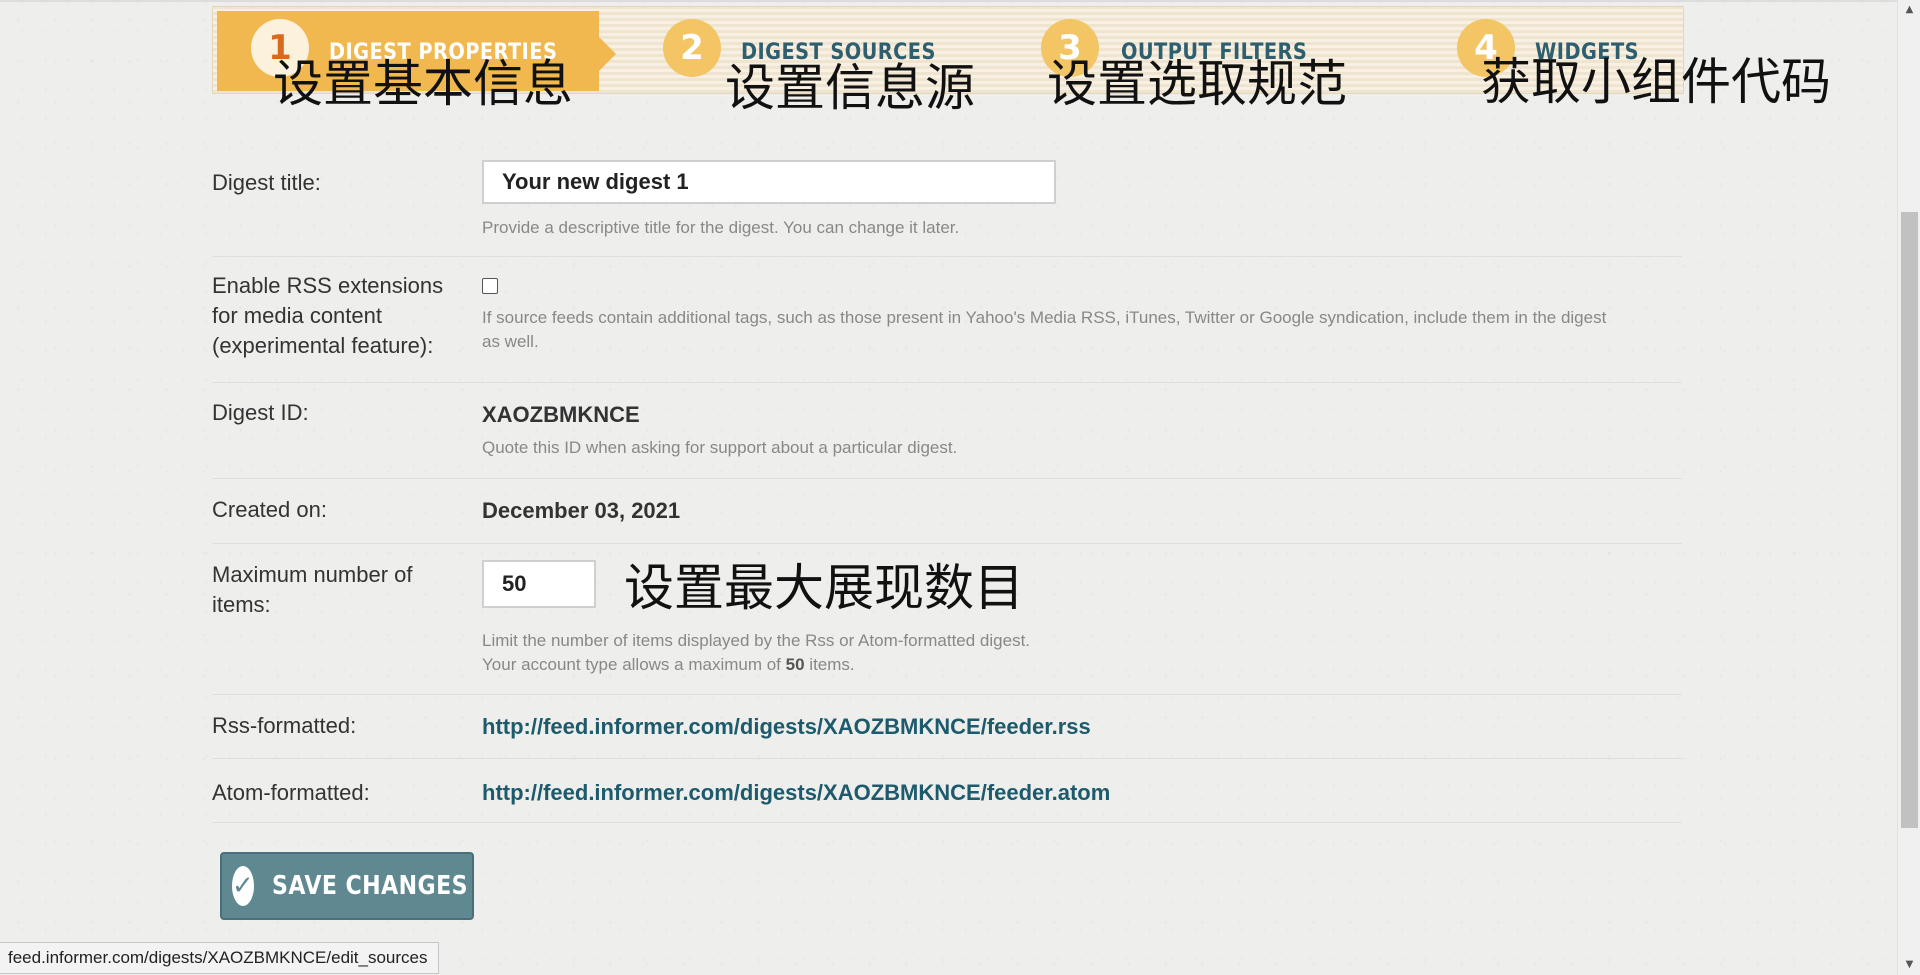 The width and height of the screenshot is (1920, 975). Describe the element at coordinates (312, 590) in the screenshot. I see `max-items-label: Maximum number of items:` at that location.